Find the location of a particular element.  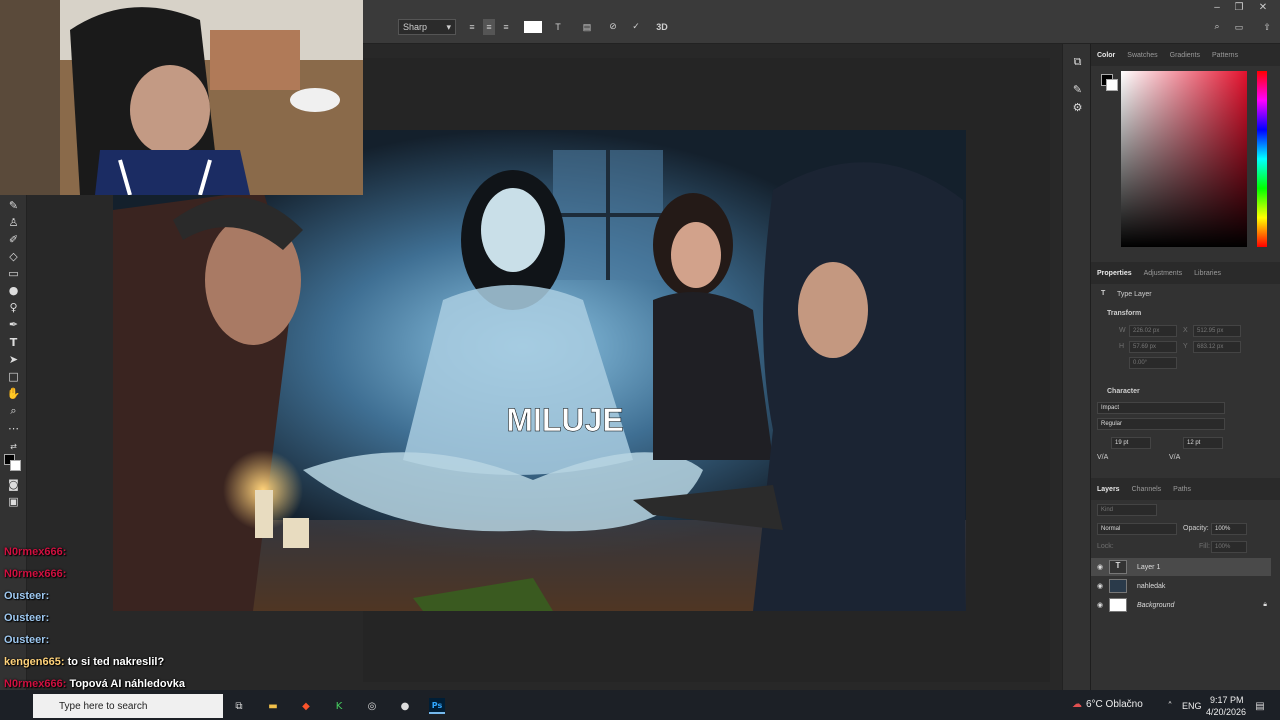

x-field: 512.95 px is located at coordinates (1217, 331).